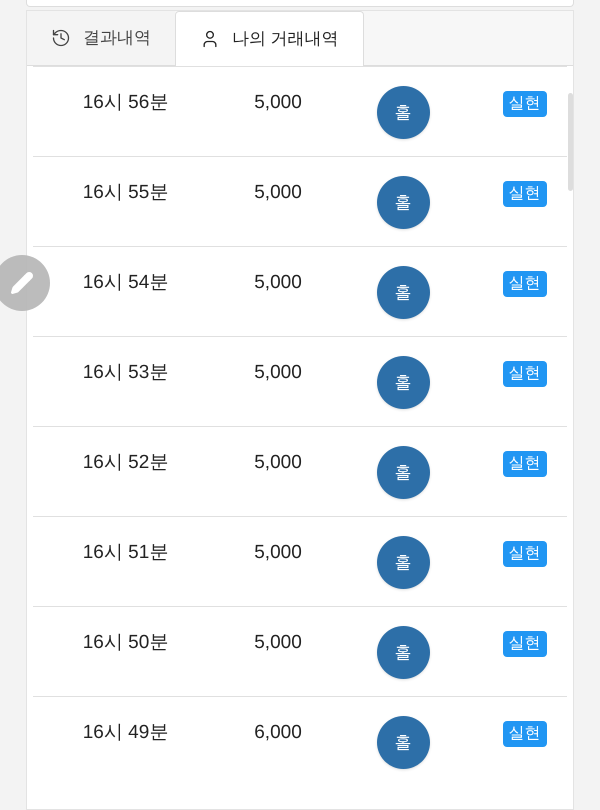 The image size is (600, 810). I want to click on tab: 나의 거래내역, so click(269, 38).